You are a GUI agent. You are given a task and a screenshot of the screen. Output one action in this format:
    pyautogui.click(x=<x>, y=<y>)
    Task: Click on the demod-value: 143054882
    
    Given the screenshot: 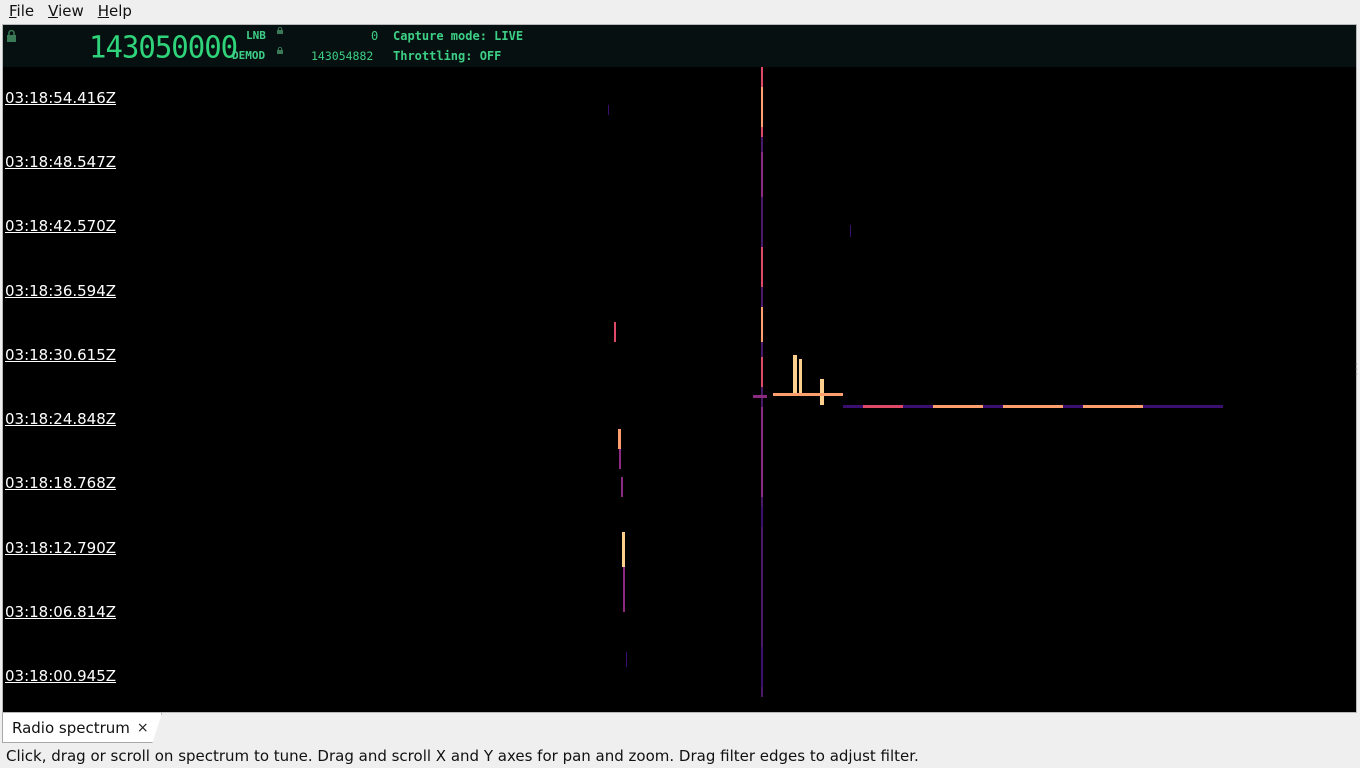 What is the action you would take?
    pyautogui.click(x=342, y=56)
    